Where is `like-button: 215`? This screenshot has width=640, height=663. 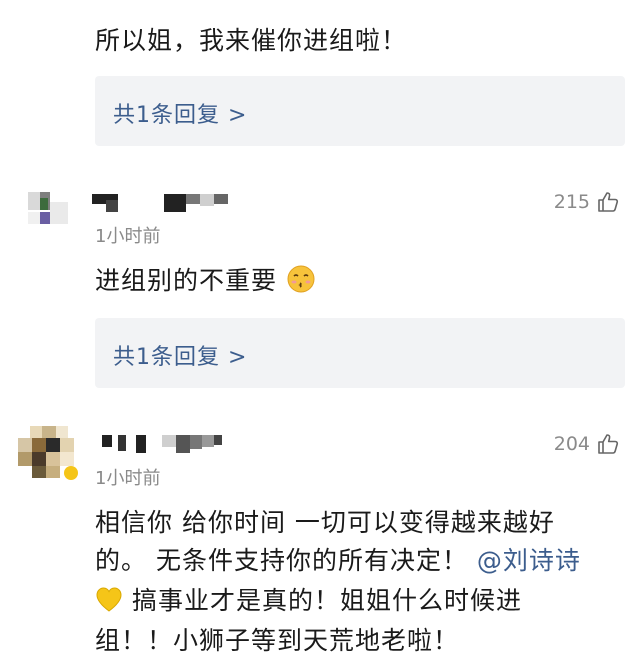 like-button: 215 is located at coordinates (587, 202).